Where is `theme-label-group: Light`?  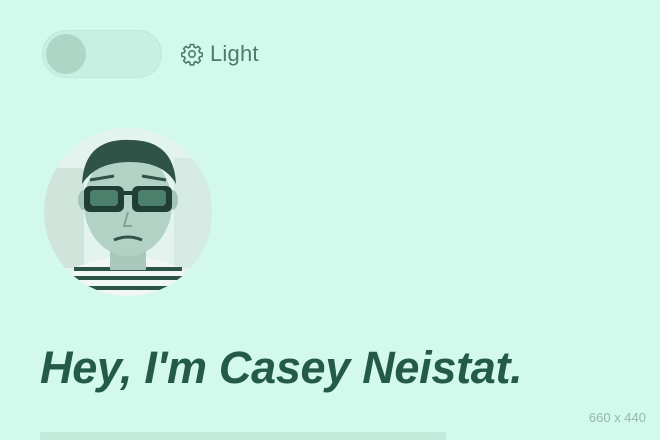 theme-label-group: Light is located at coordinates (219, 54).